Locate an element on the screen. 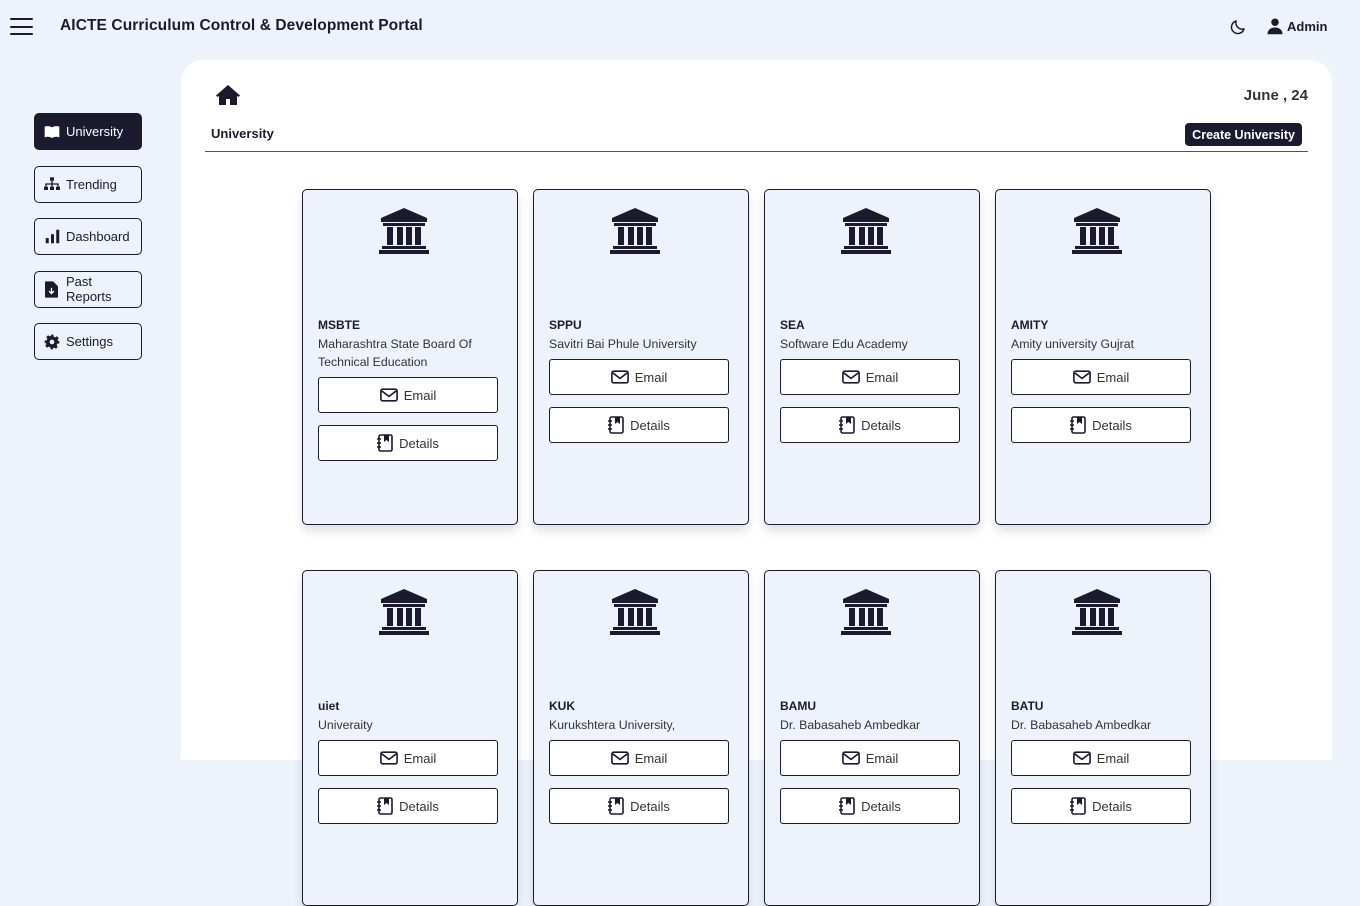 Image resolution: width=1360 pixels, height=906 pixels. university-name: Univeraity is located at coordinates (345, 725).